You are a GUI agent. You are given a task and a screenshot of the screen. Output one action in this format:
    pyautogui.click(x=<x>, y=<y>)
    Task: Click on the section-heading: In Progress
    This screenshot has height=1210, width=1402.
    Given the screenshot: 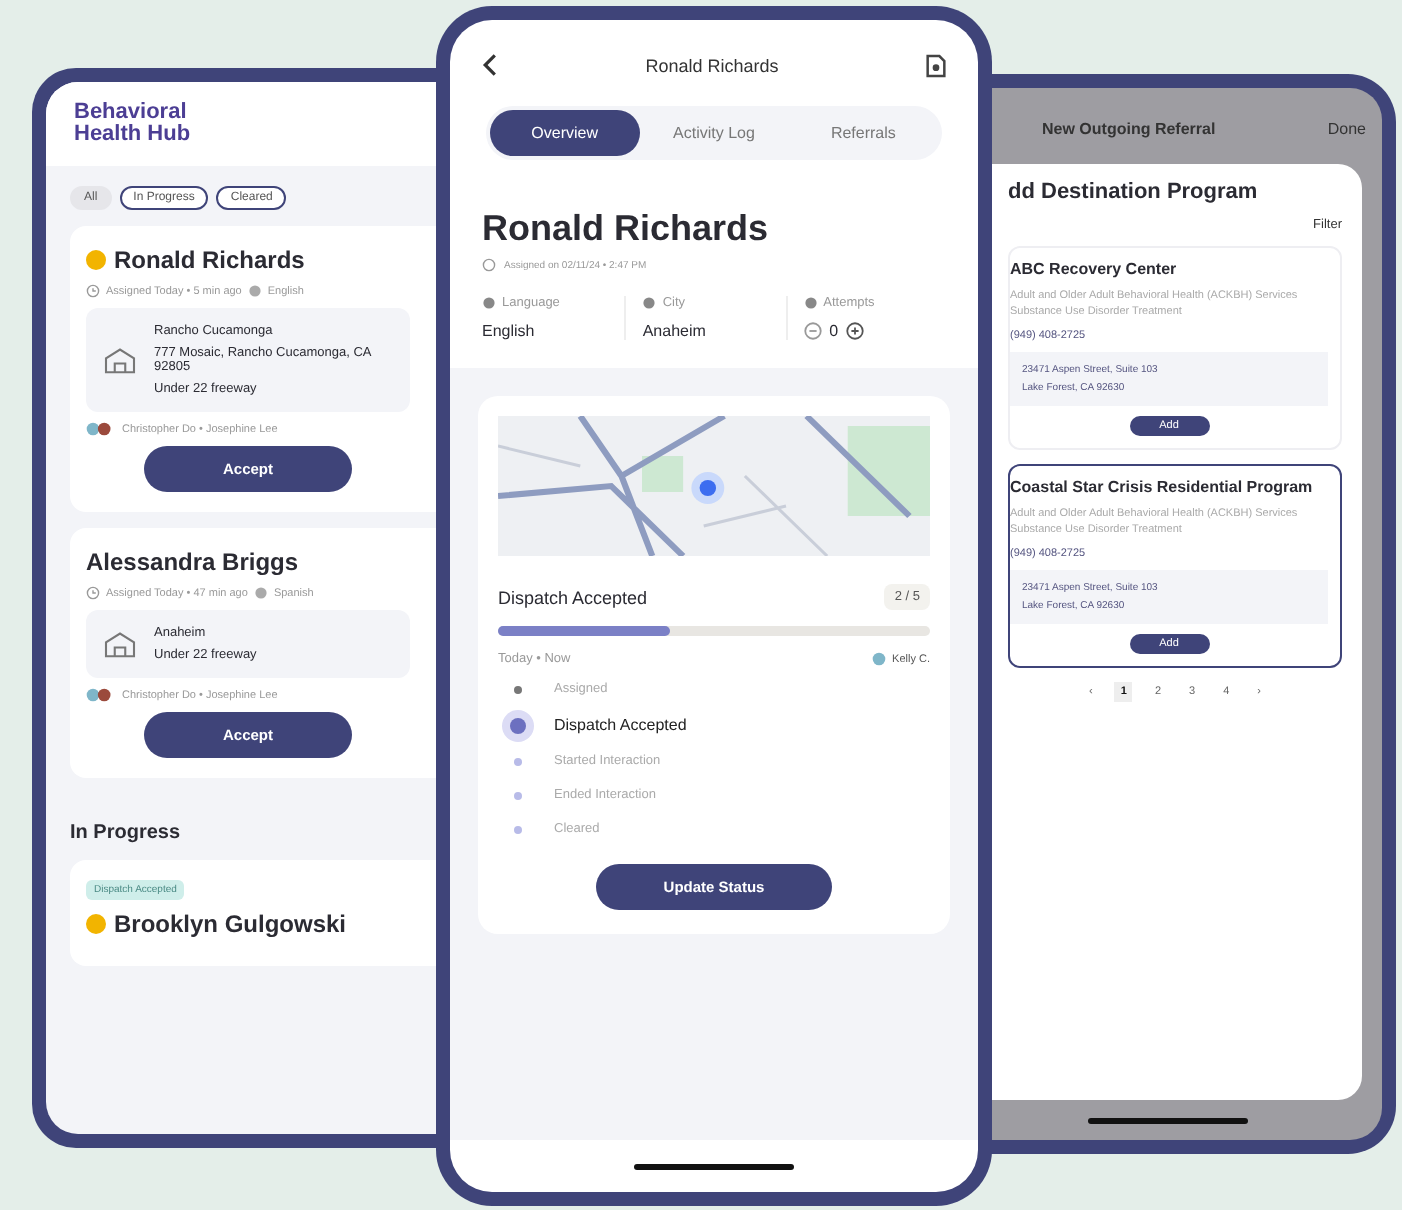 What is the action you would take?
    pyautogui.click(x=126, y=833)
    